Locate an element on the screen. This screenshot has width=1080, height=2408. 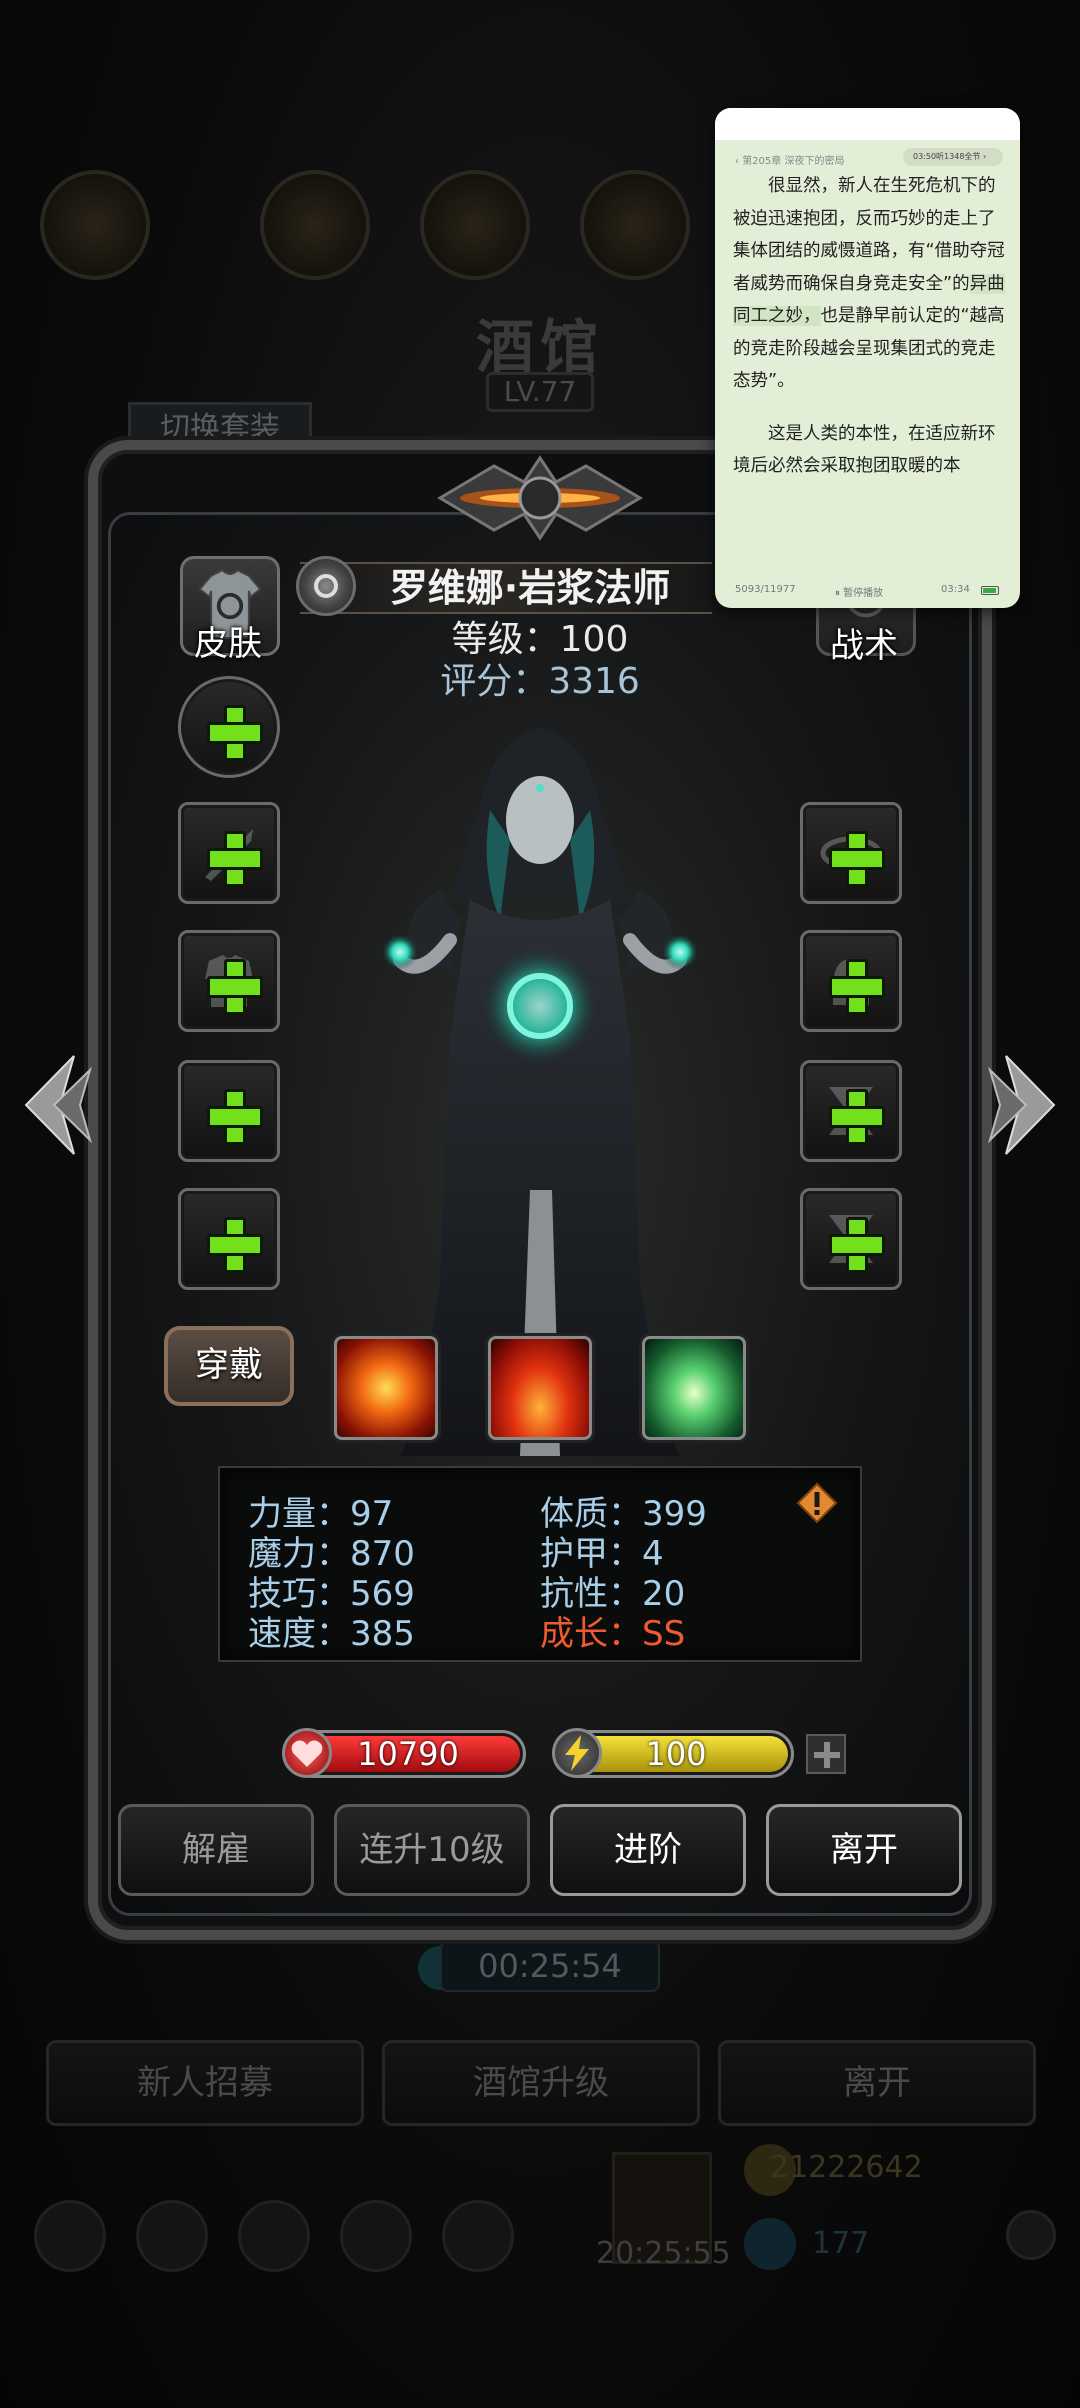
add-energy-button is located at coordinates (826, 1754).